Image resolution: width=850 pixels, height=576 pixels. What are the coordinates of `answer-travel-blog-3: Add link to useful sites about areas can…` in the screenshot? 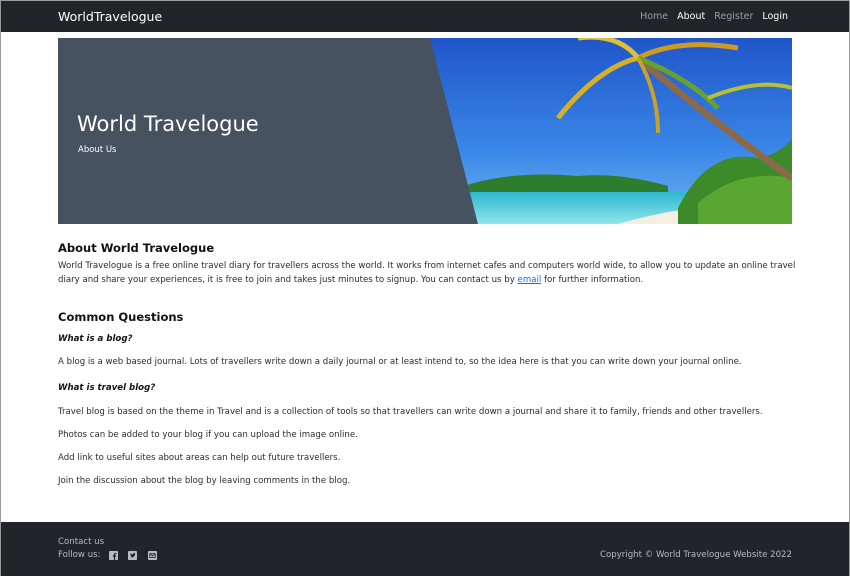 It's located at (199, 458).